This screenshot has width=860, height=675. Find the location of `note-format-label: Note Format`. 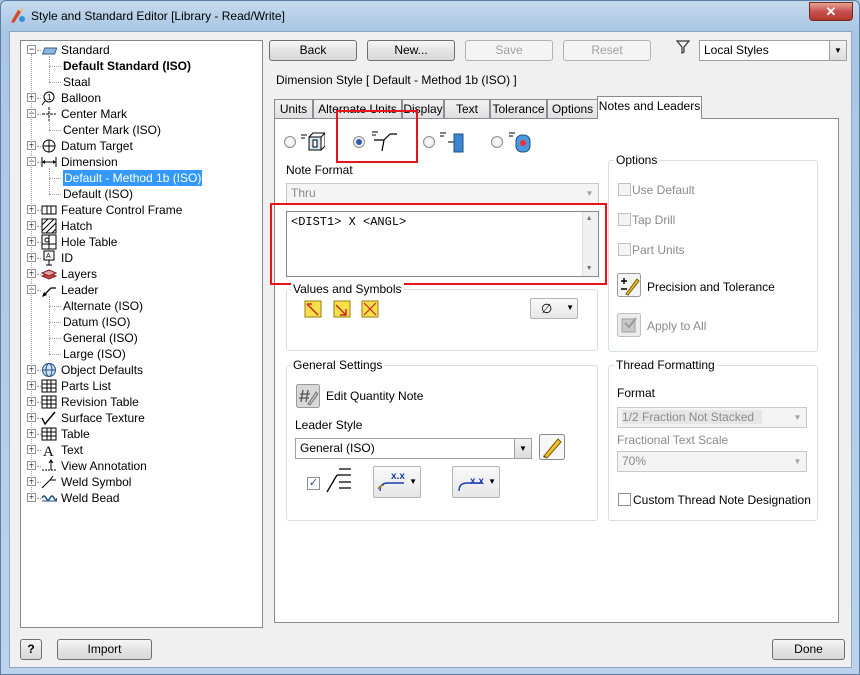

note-format-label: Note Format is located at coordinates (319, 170).